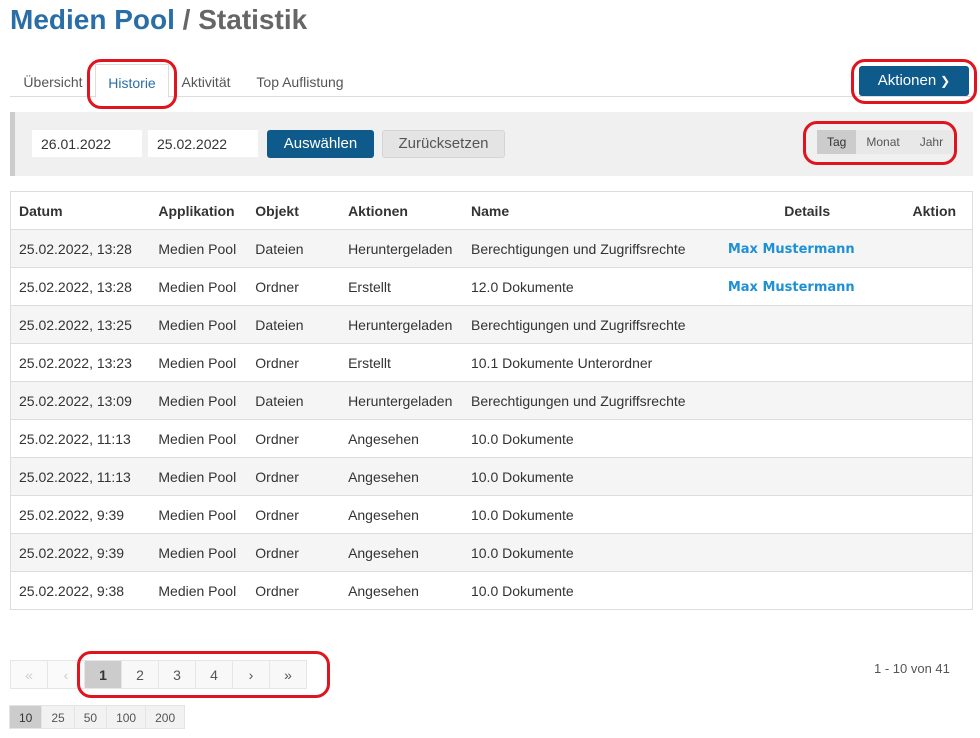 The image size is (980, 738). What do you see at coordinates (931, 142) in the screenshot?
I see `period-jahr-button: Jahr` at bounding box center [931, 142].